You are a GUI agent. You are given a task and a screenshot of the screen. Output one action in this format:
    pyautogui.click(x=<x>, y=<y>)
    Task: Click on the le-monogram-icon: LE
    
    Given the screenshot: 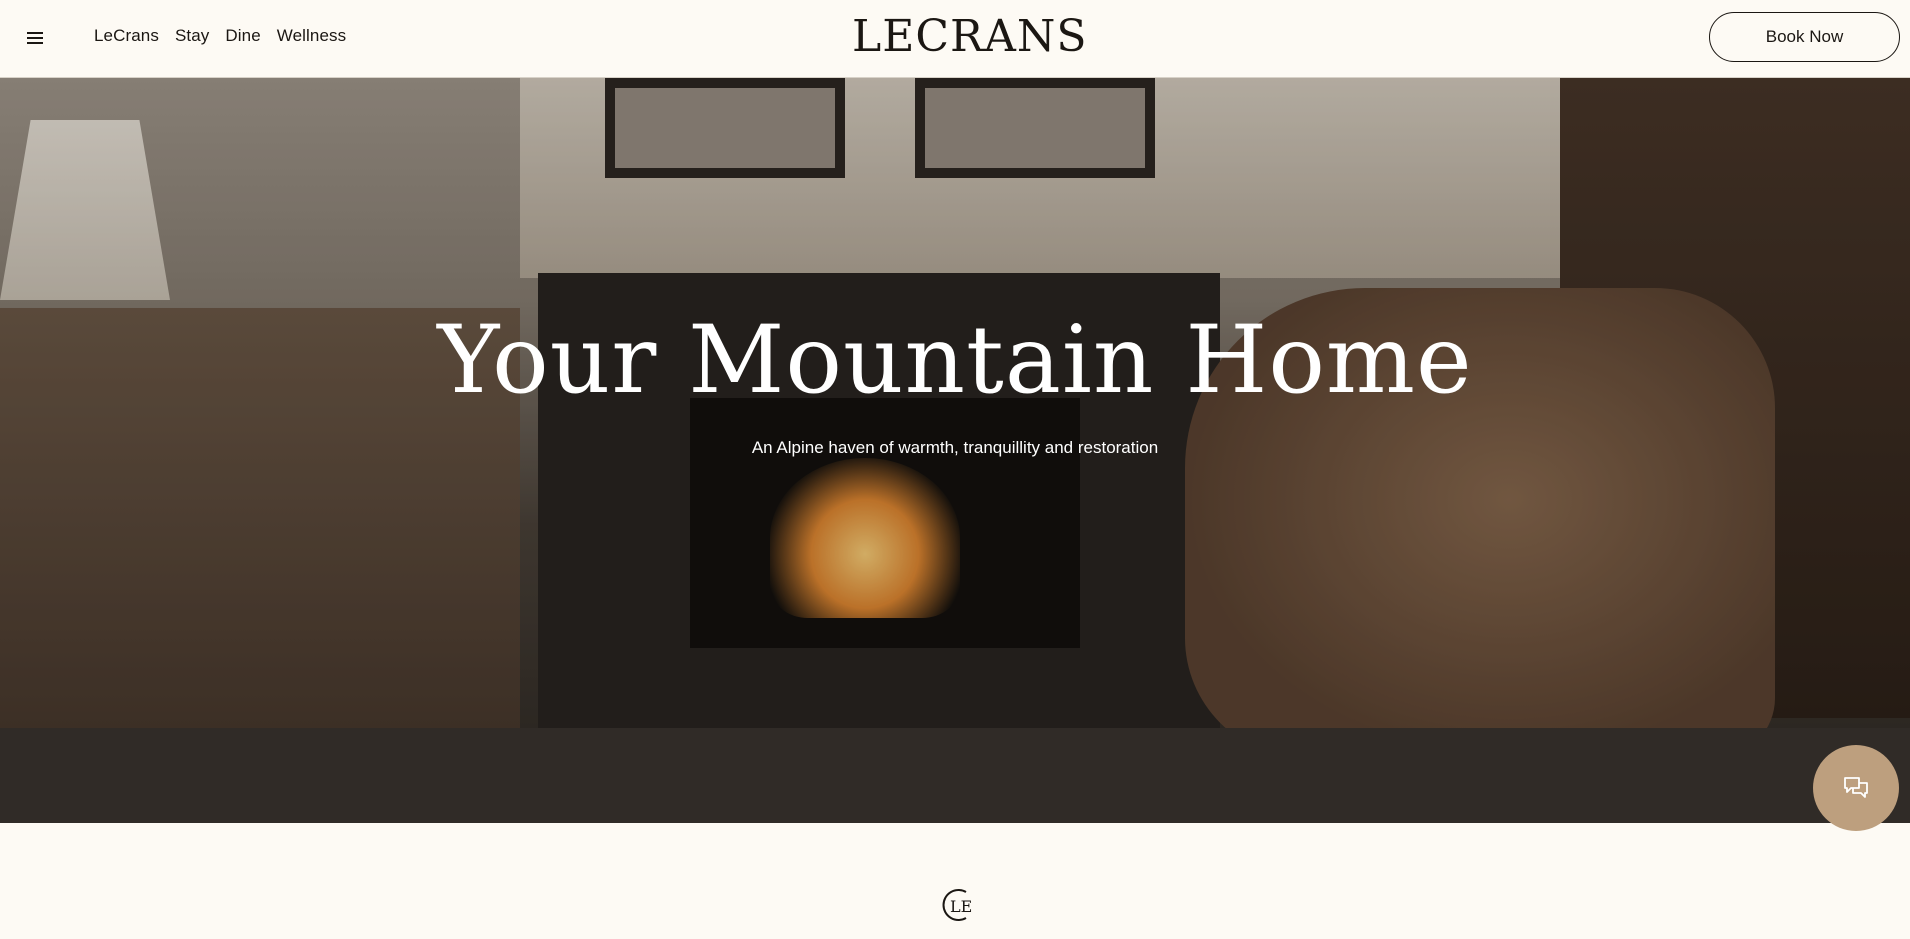 What is the action you would take?
    pyautogui.click(x=957, y=905)
    